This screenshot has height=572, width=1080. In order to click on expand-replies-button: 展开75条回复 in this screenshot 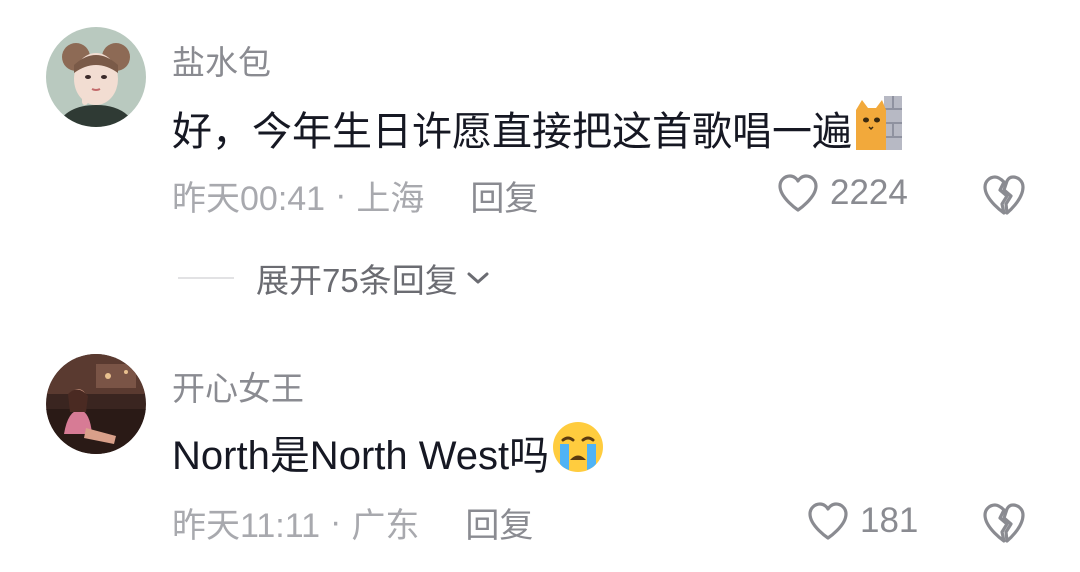, I will do `click(334, 278)`.